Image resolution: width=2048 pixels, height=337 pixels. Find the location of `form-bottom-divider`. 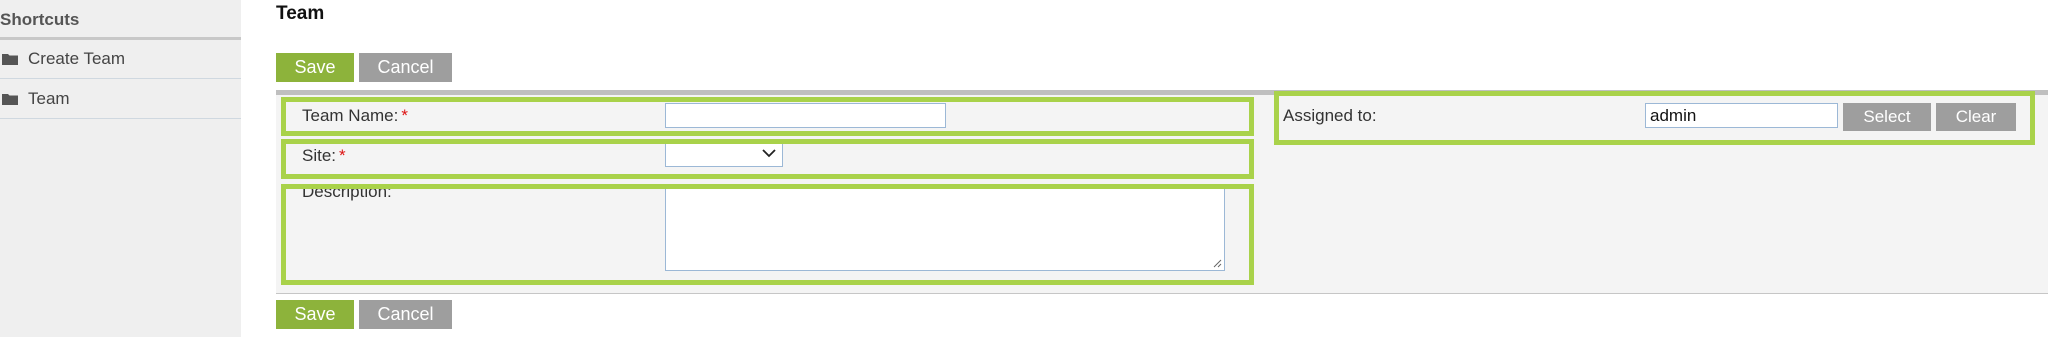

form-bottom-divider is located at coordinates (1162, 293).